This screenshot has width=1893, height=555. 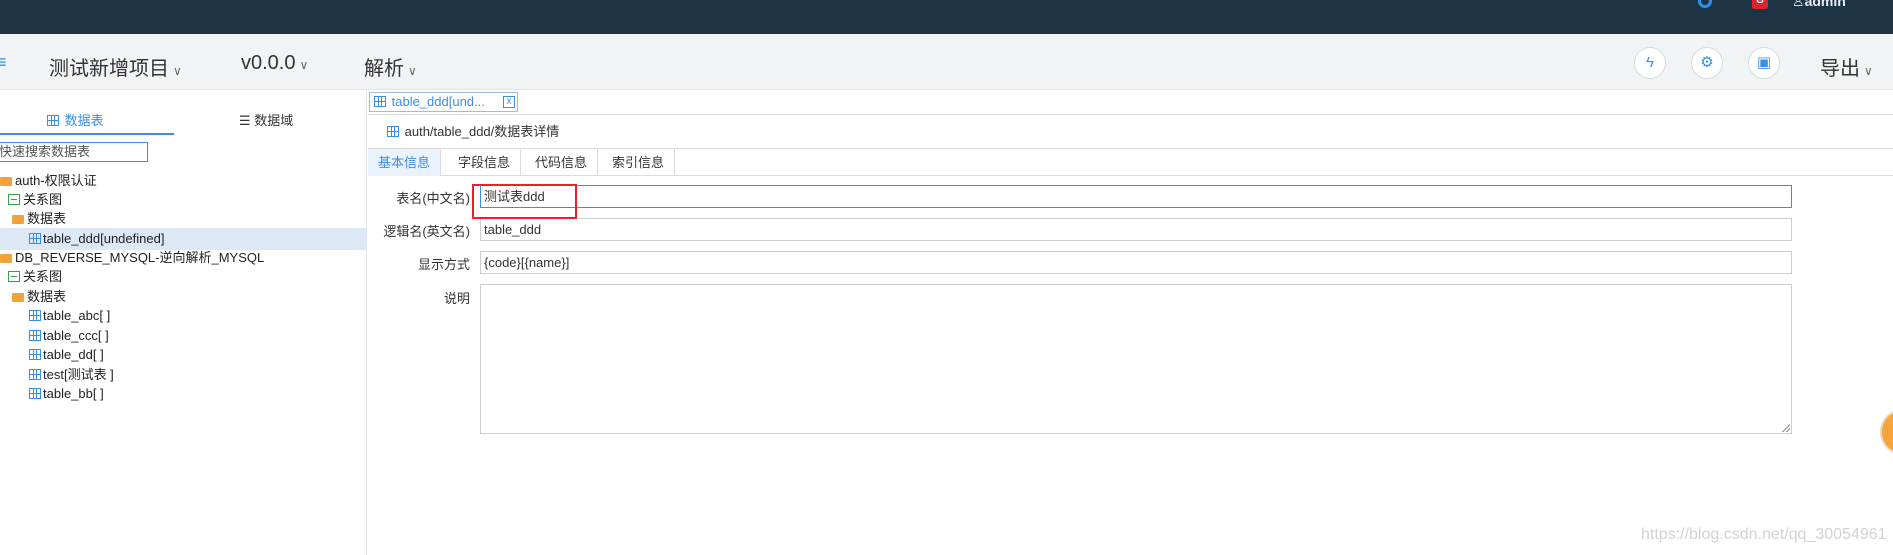 I want to click on lightning-icon: ϟ, so click(x=1650, y=63).